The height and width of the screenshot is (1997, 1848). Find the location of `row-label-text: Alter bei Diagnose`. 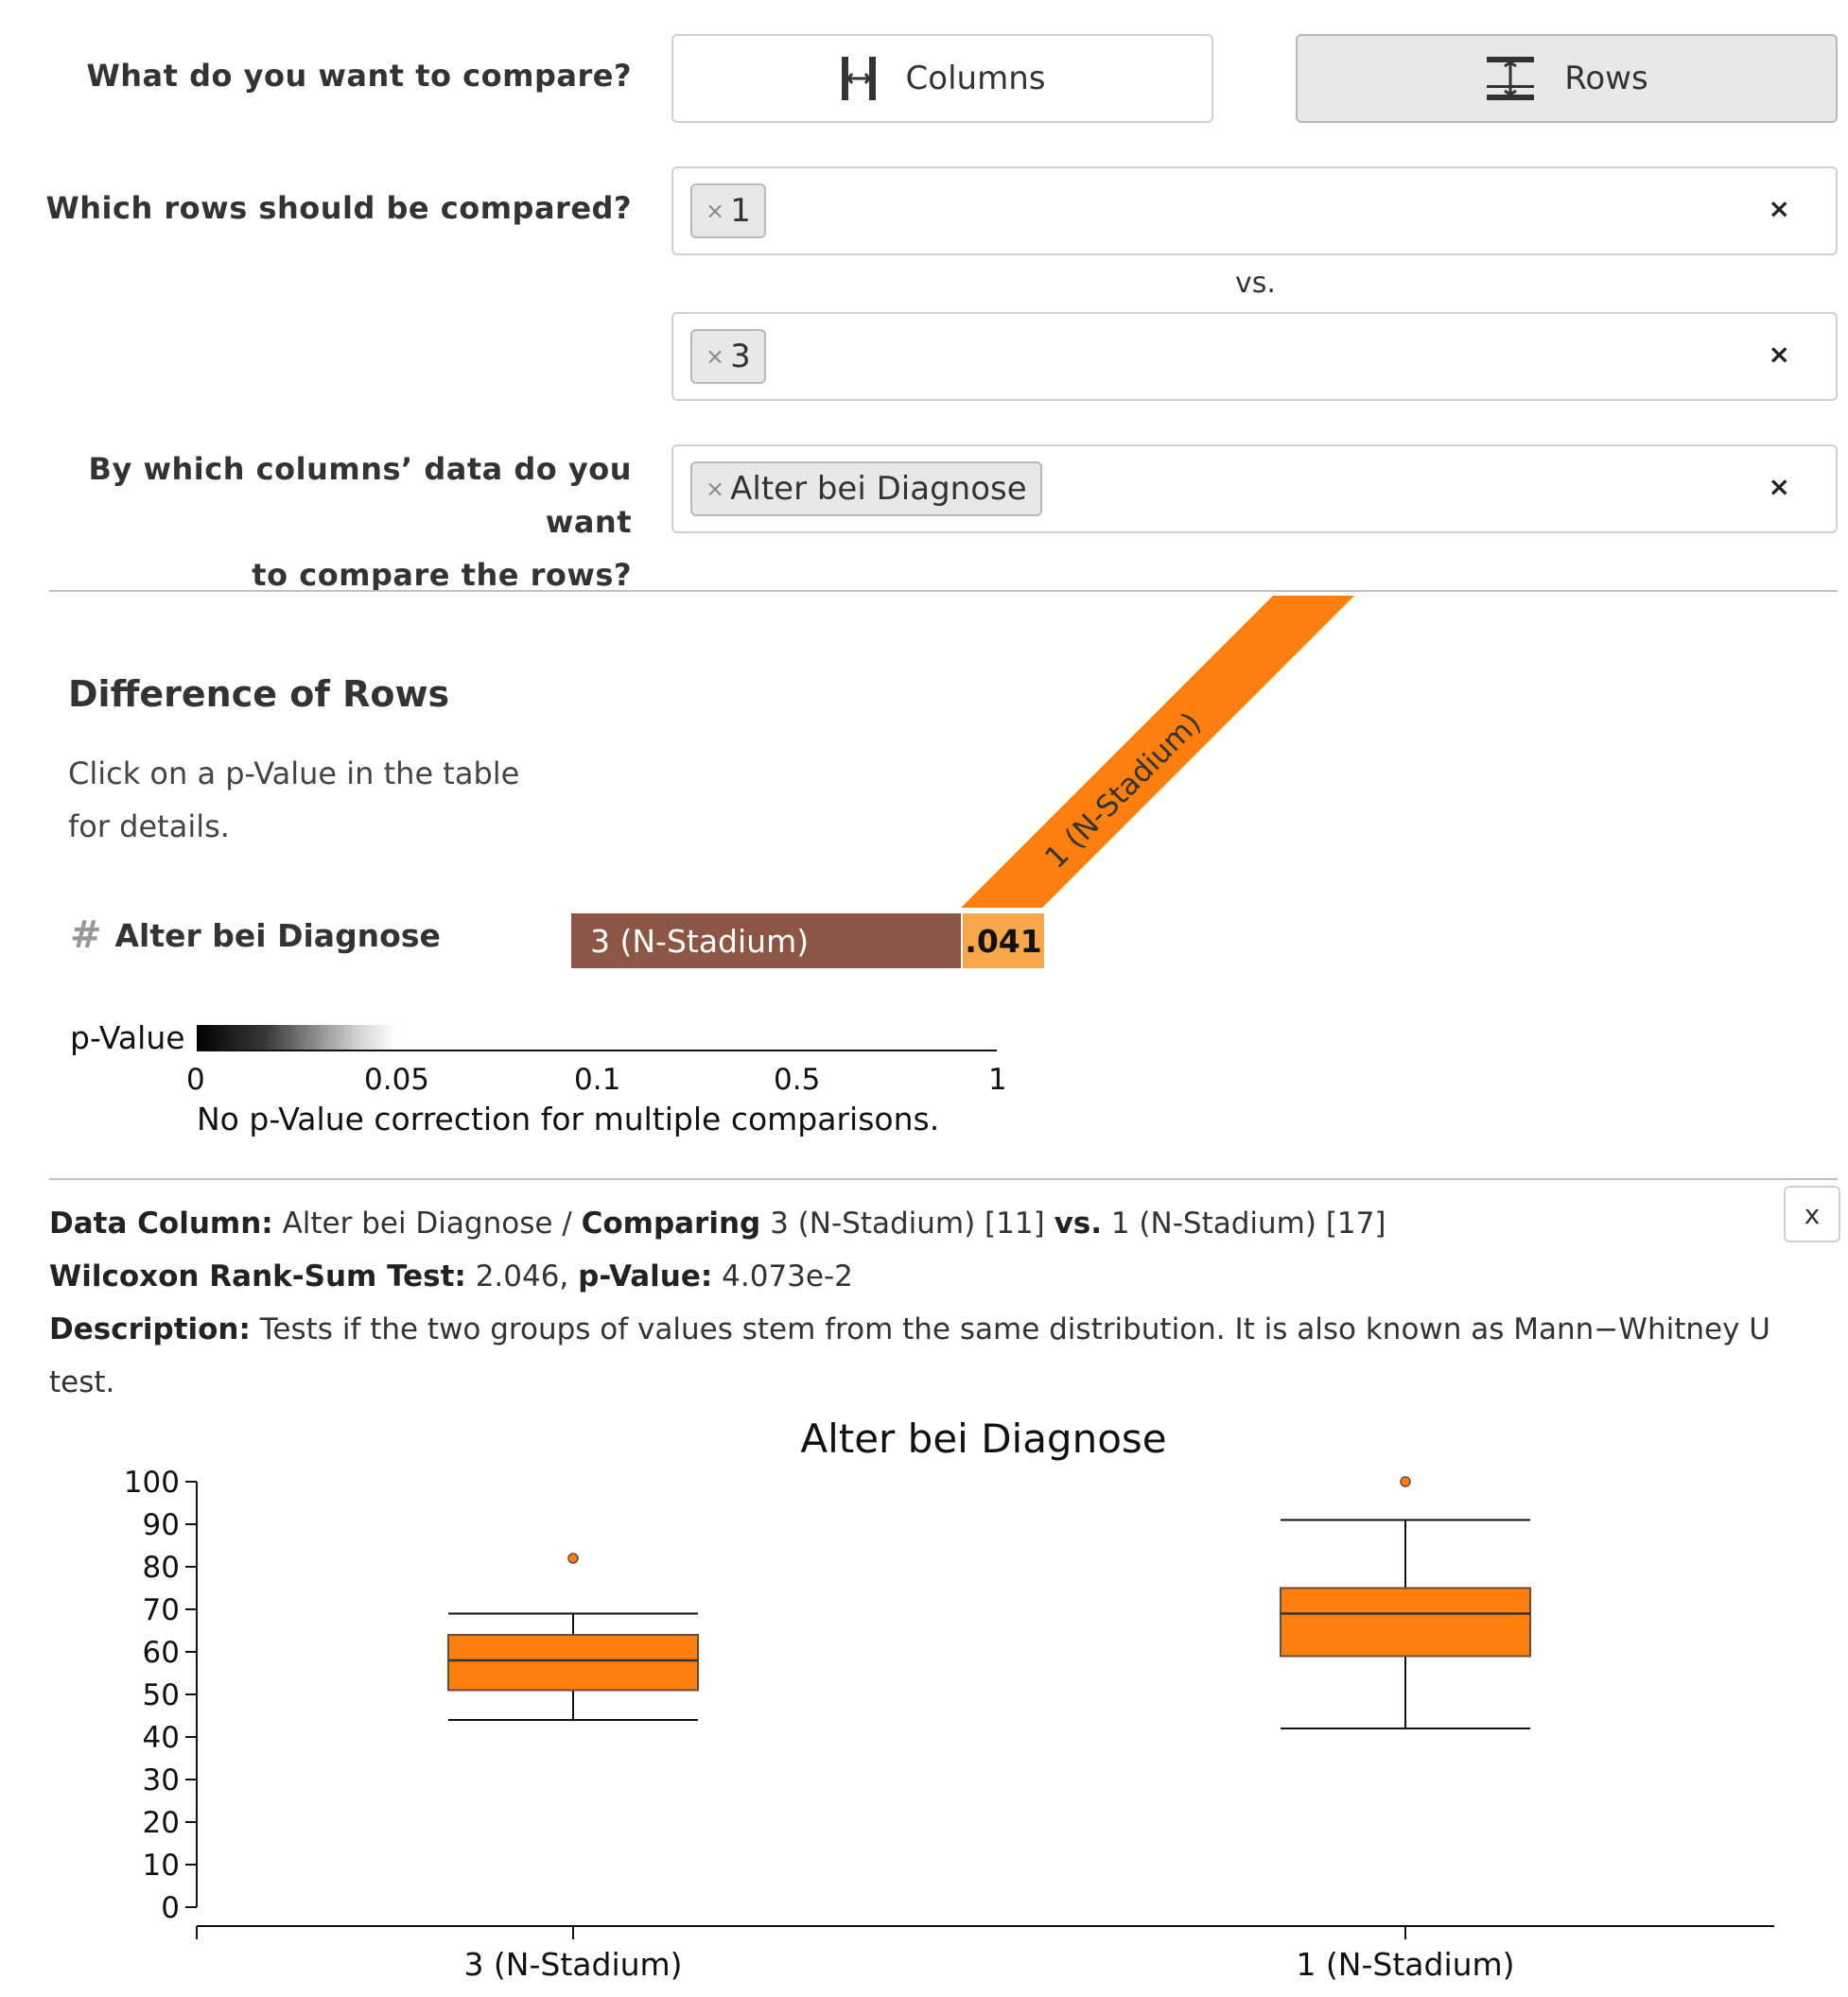

row-label-text: Alter bei Diagnose is located at coordinates (277, 935).